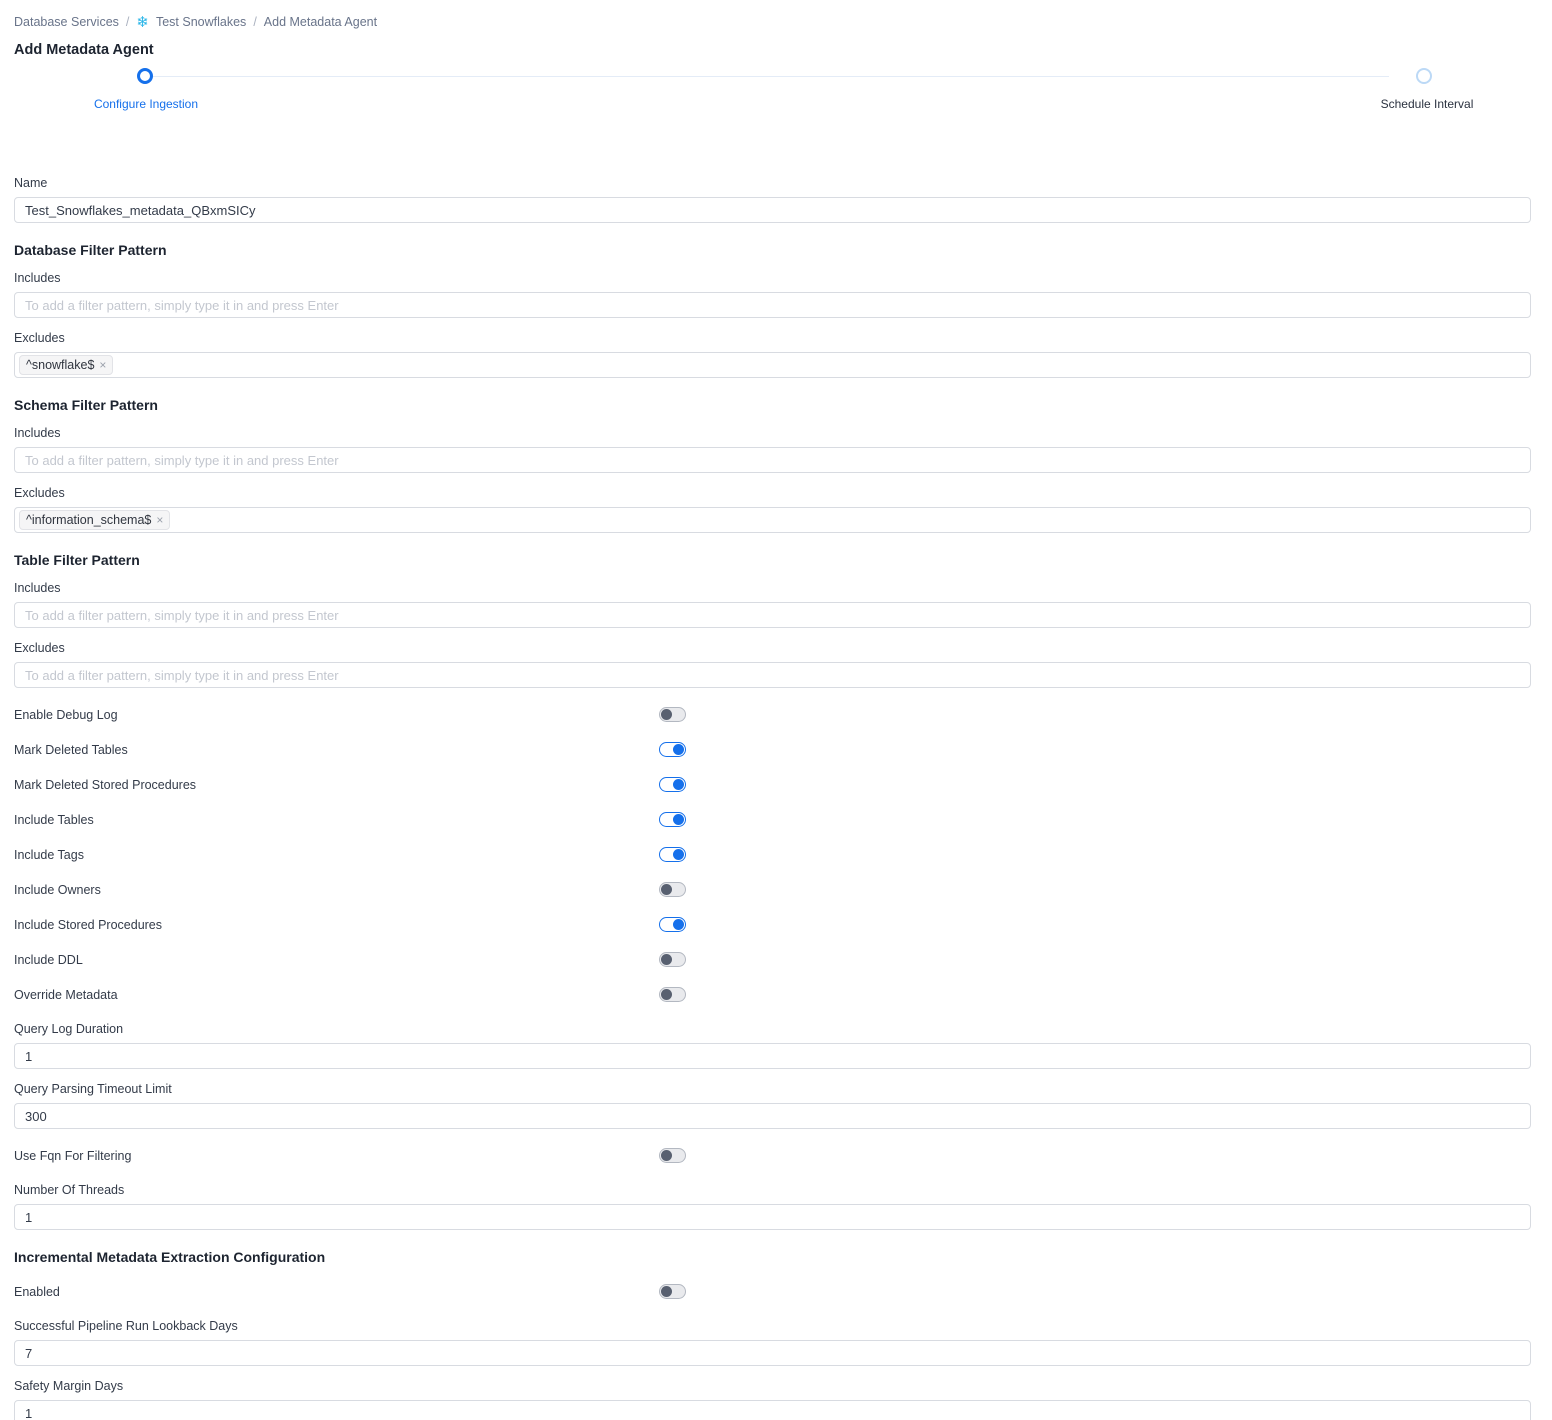  I want to click on snowflake-icon: ❄, so click(142, 22).